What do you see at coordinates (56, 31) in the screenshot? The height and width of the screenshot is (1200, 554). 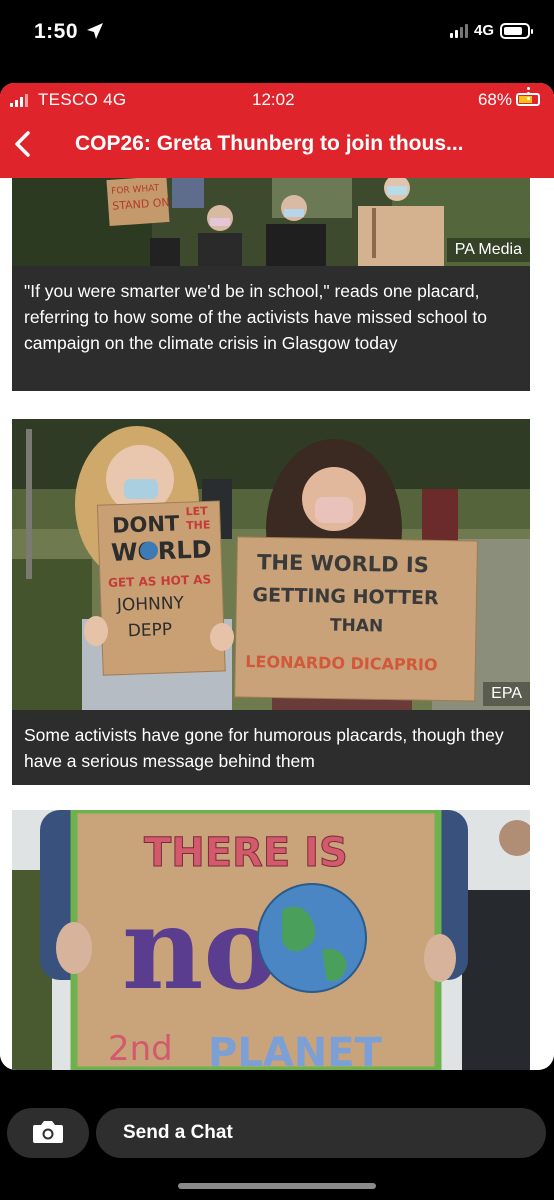 I see `phone-clock: 1:50` at bounding box center [56, 31].